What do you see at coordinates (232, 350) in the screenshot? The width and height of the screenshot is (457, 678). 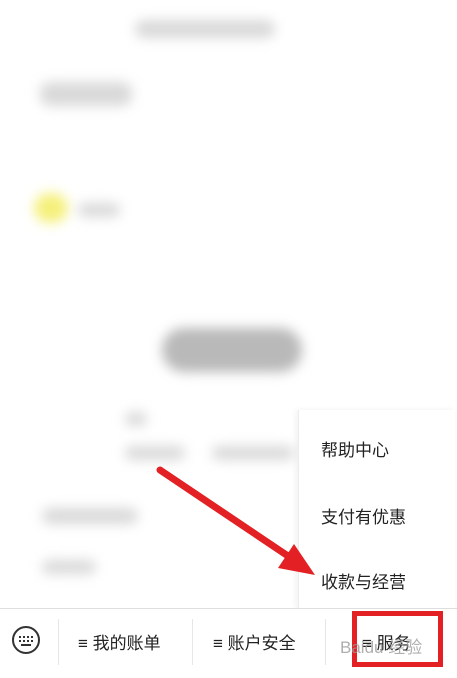 I see `blurred-amount` at bounding box center [232, 350].